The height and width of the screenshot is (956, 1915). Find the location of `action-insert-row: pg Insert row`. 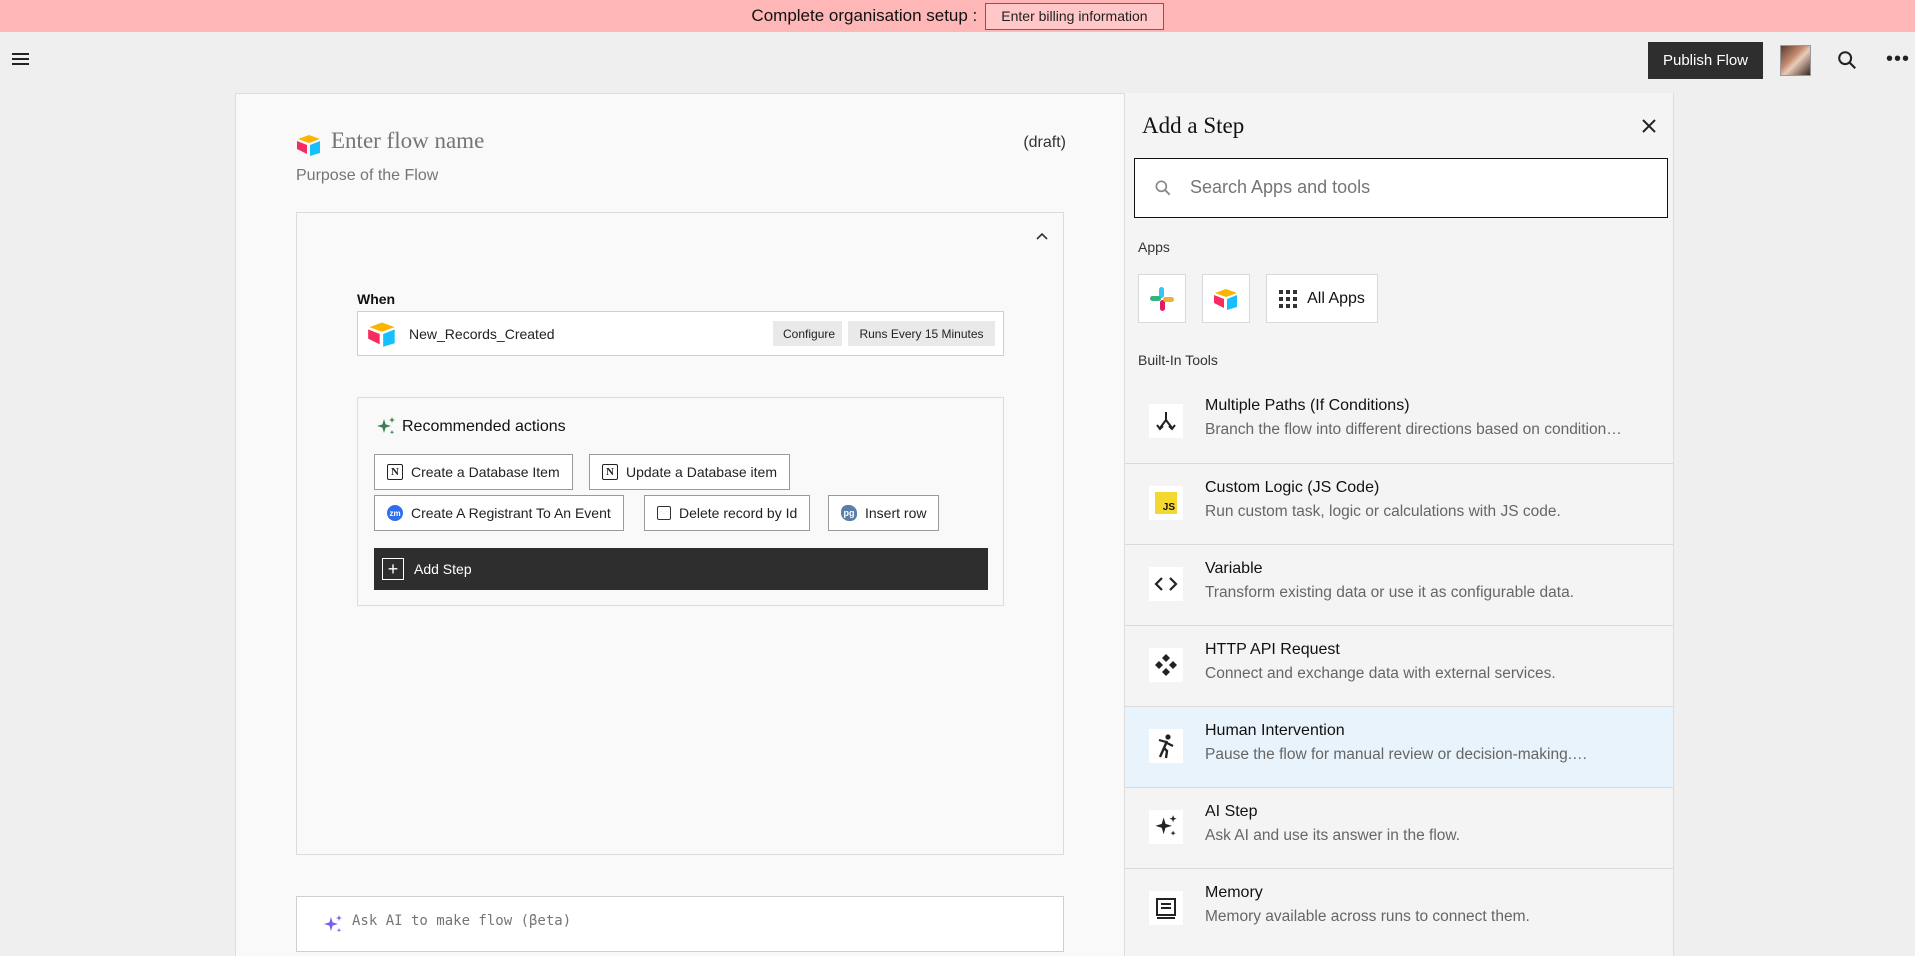

action-insert-row: pg Insert row is located at coordinates (884, 513).